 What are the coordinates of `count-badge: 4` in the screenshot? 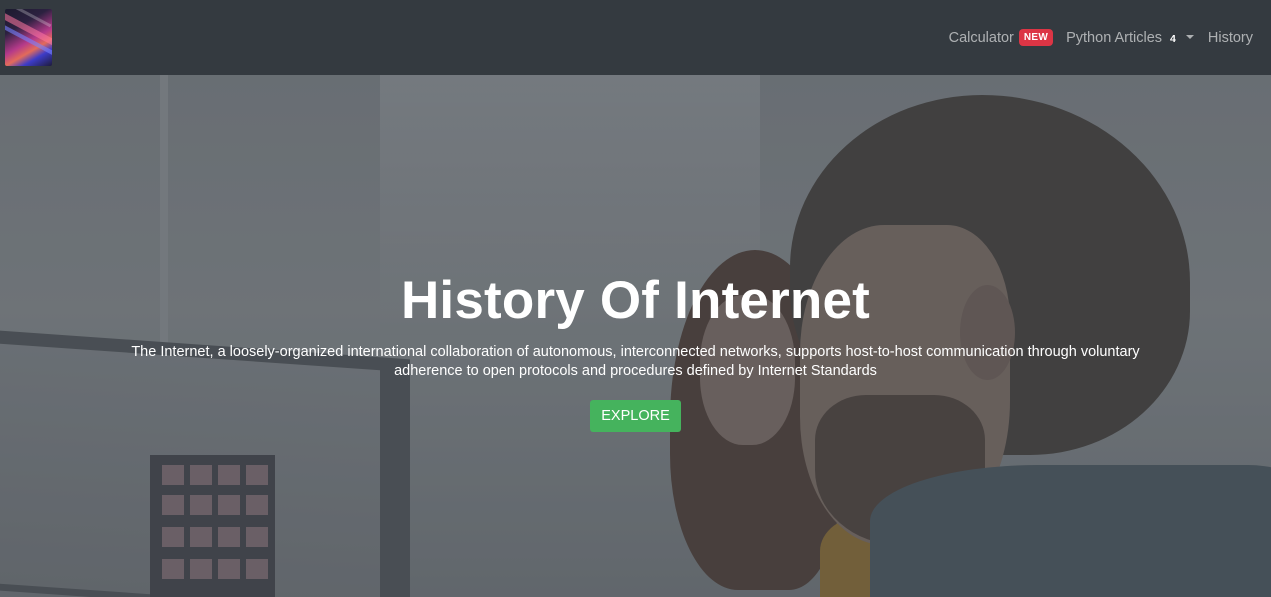 It's located at (1173, 38).